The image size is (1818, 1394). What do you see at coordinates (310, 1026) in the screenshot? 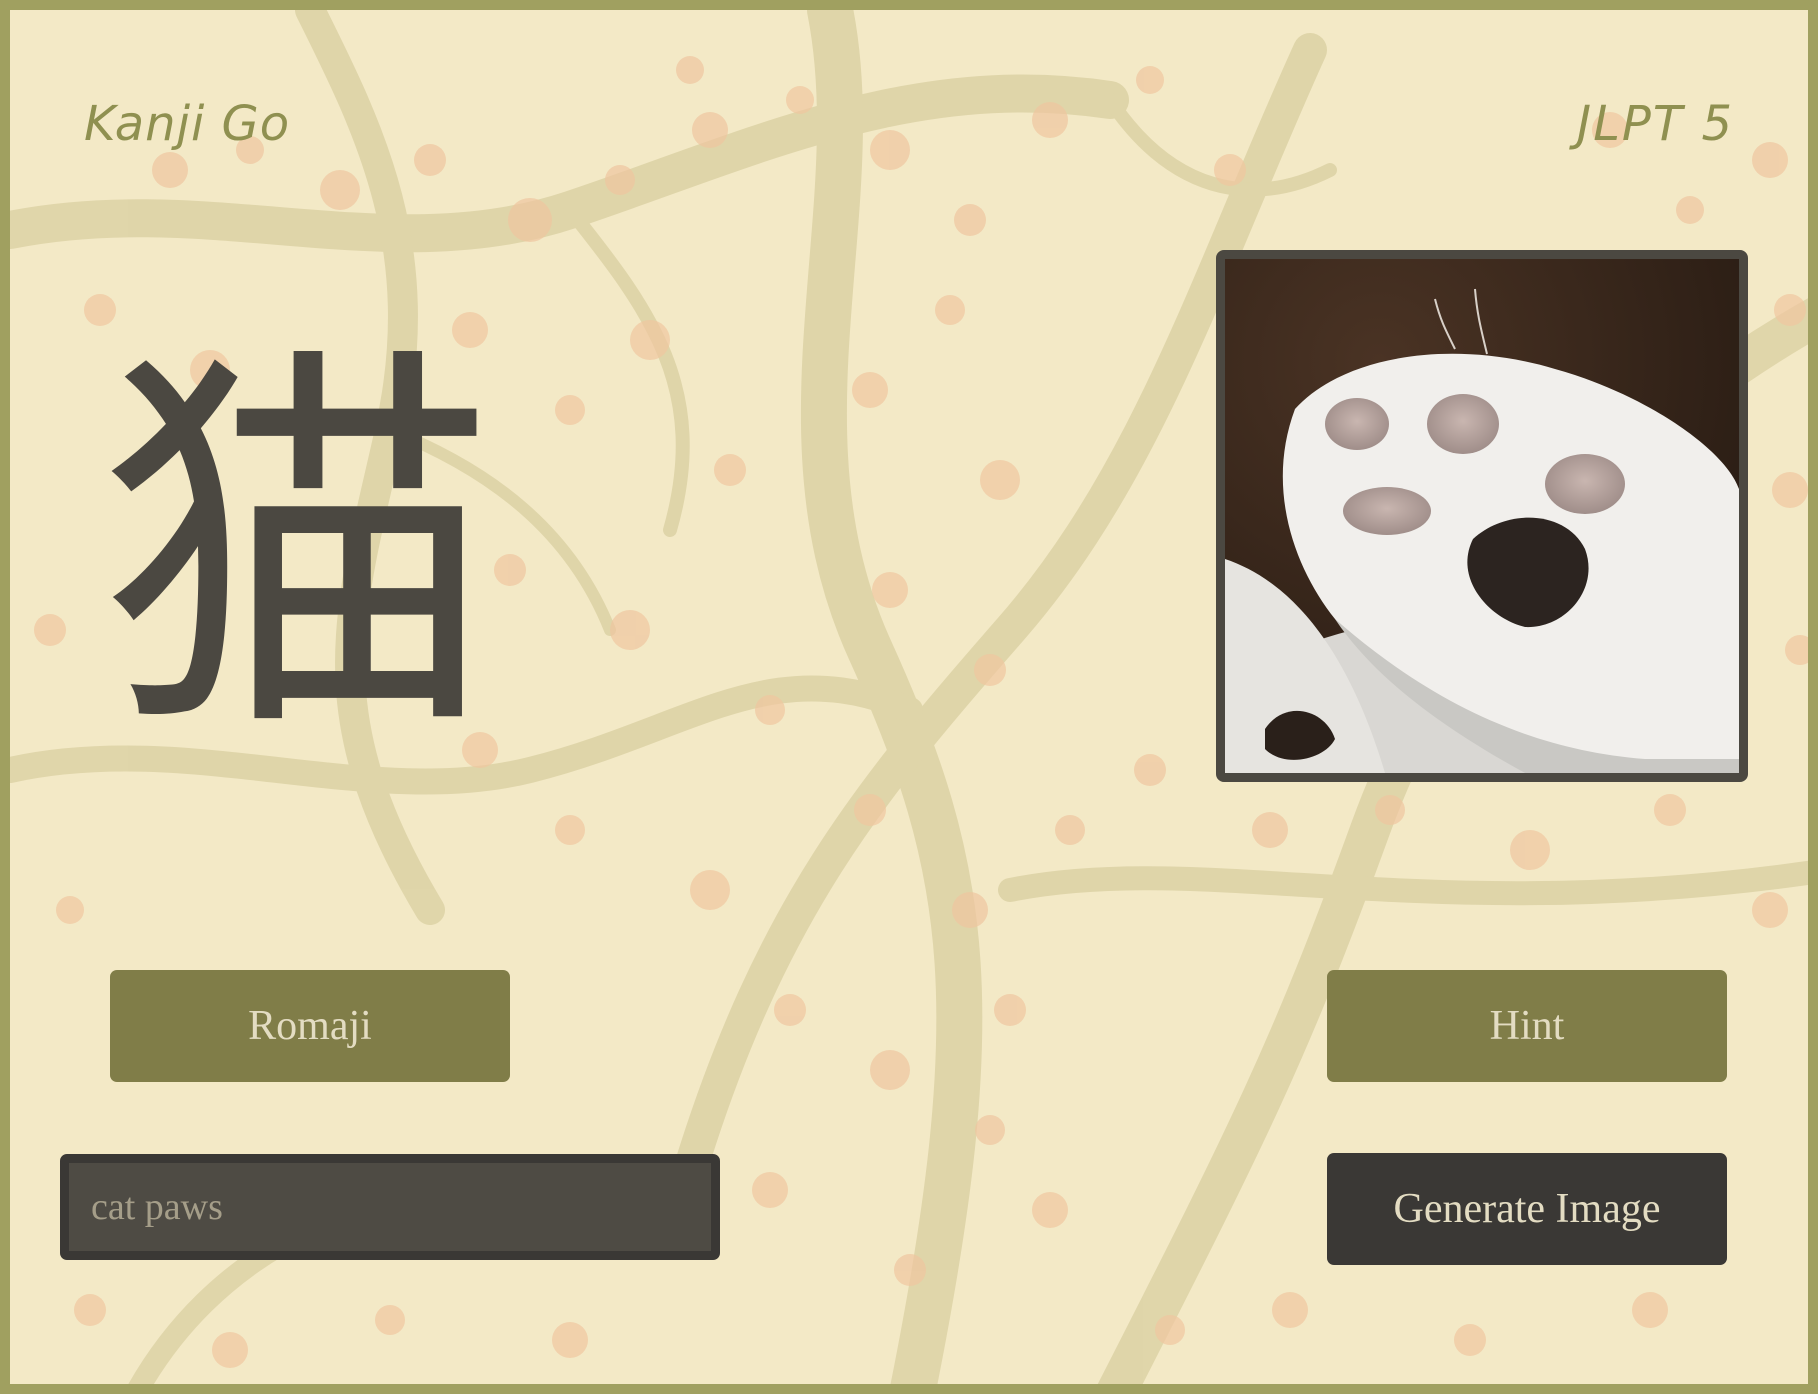
I see `romaji-button: Romaji` at bounding box center [310, 1026].